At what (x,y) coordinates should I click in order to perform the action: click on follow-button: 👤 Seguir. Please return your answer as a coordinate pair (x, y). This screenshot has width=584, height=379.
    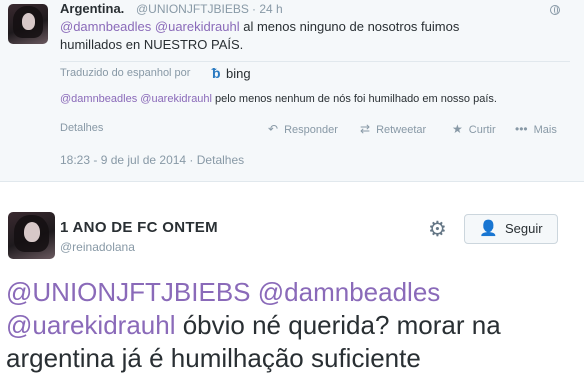
    Looking at the image, I should click on (511, 229).